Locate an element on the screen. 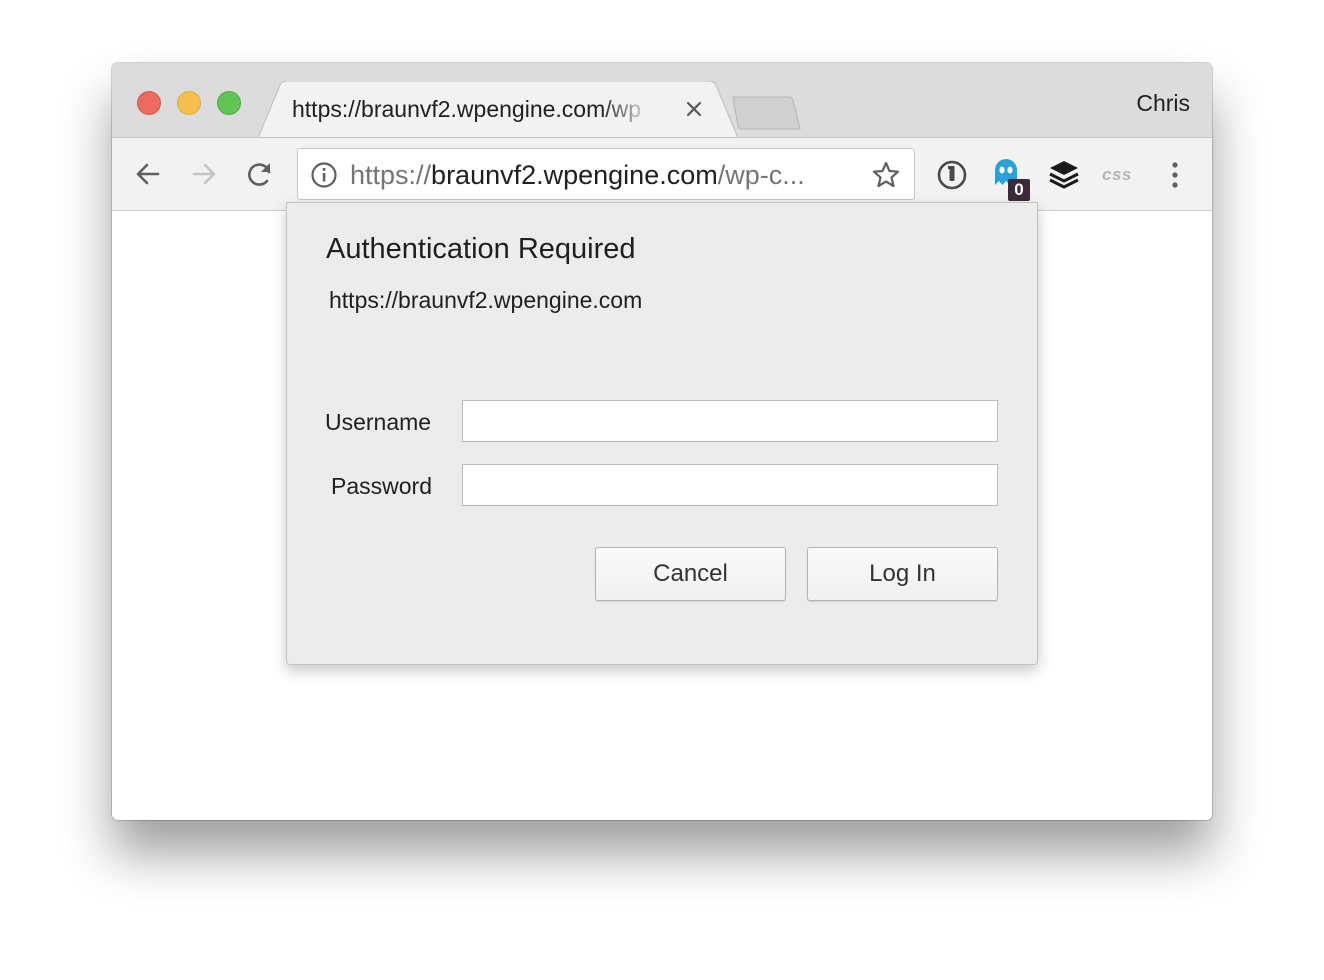  tab-strip: https://braunvf2.wpengine.com/wp Chris is located at coordinates (662, 100).